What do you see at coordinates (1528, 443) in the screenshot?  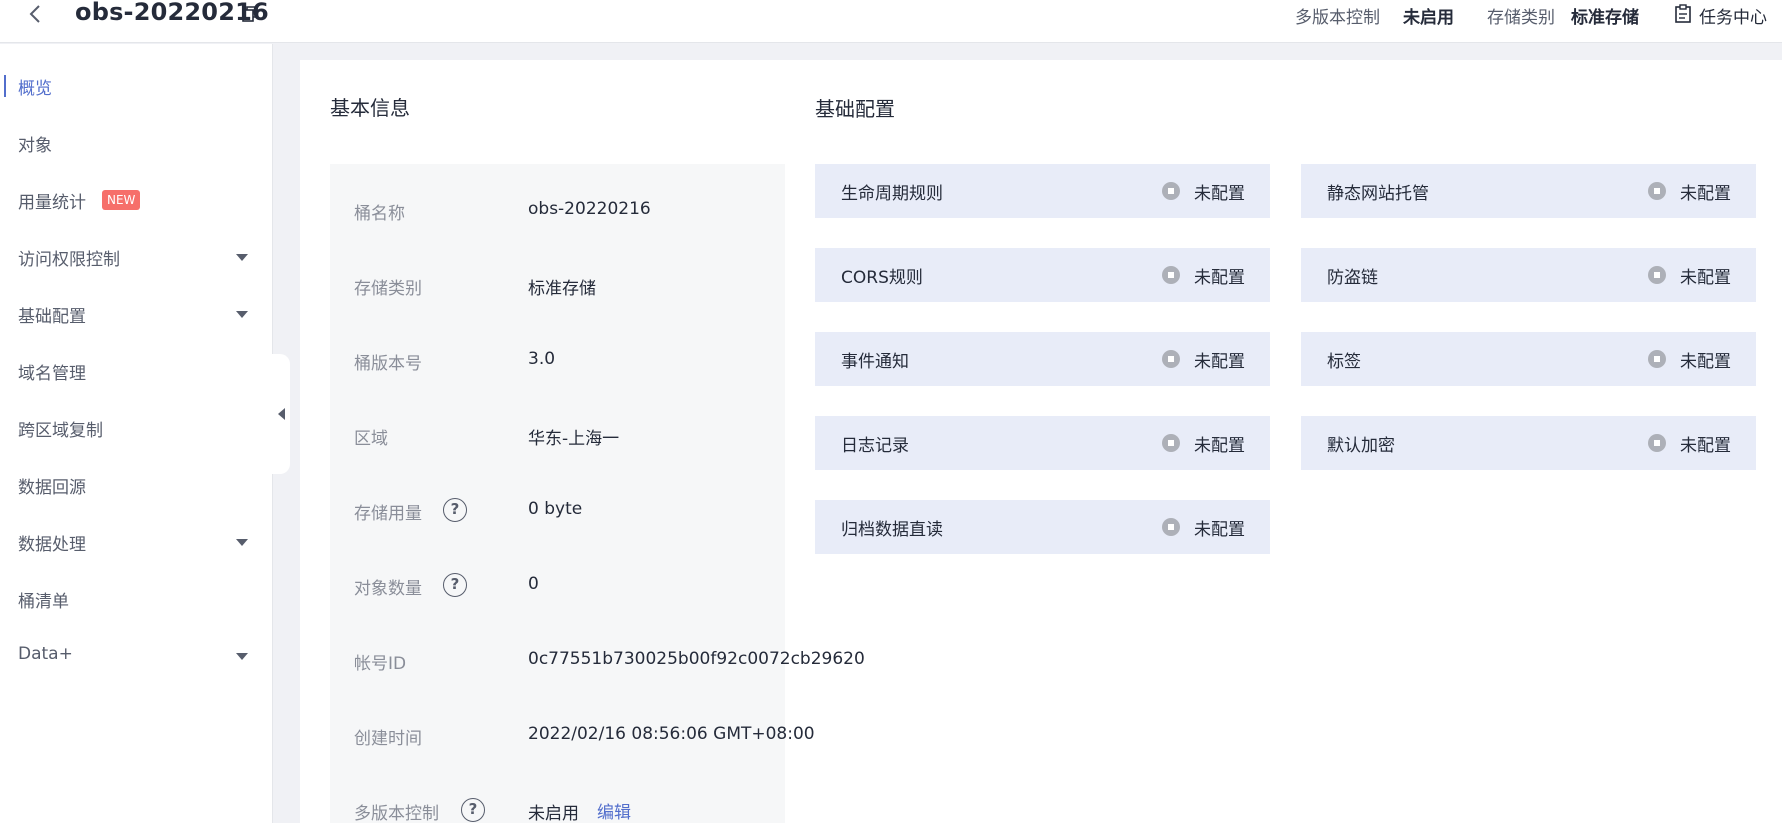 I see `config-default-encryption: 默认加密 未配置` at bounding box center [1528, 443].